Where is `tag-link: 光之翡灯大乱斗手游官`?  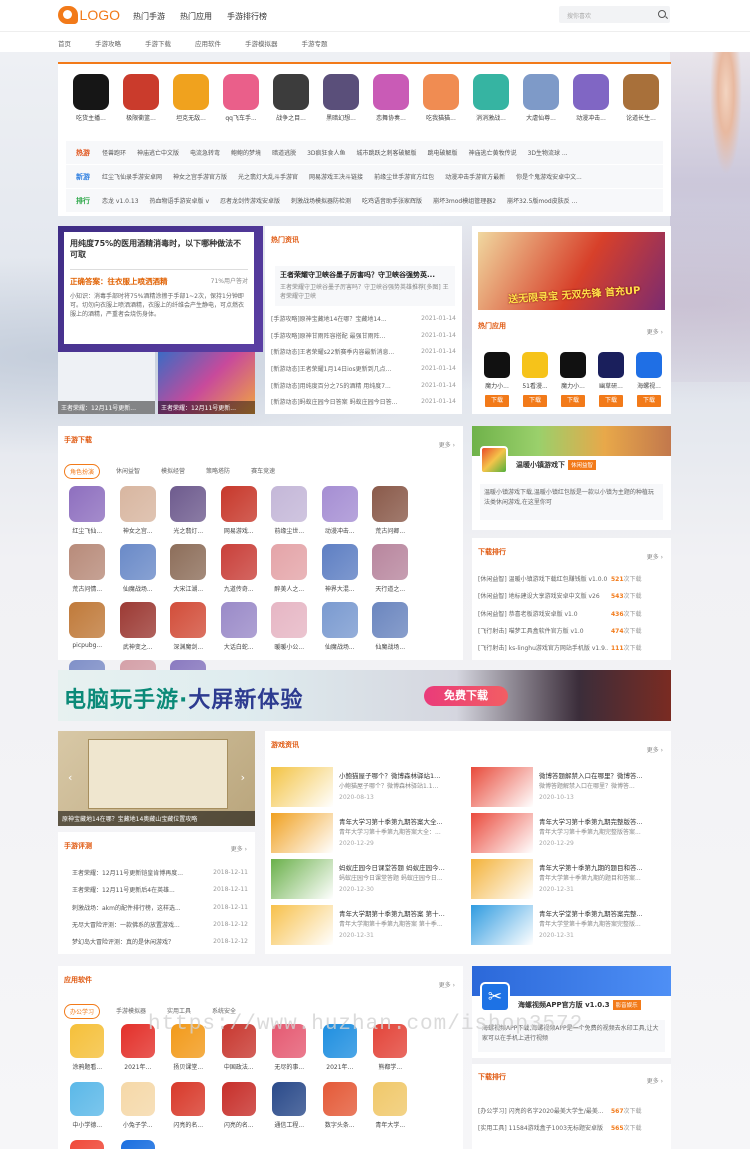 tag-link: 光之翡灯大乱斗手游官 is located at coordinates (268, 176).